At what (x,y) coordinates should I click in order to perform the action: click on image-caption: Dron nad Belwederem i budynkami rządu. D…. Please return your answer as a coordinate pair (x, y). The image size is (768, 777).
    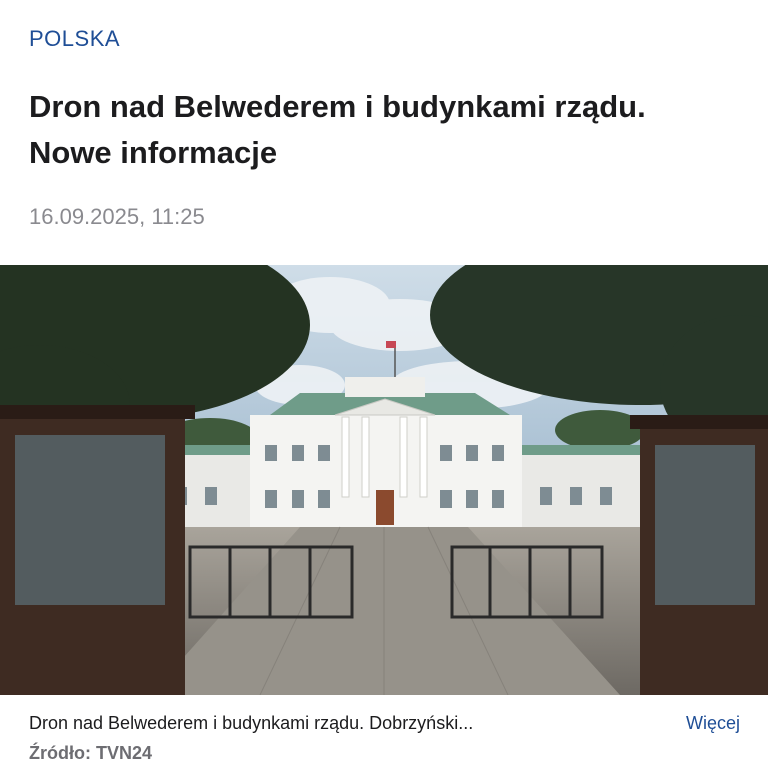
    Looking at the image, I should click on (251, 723).